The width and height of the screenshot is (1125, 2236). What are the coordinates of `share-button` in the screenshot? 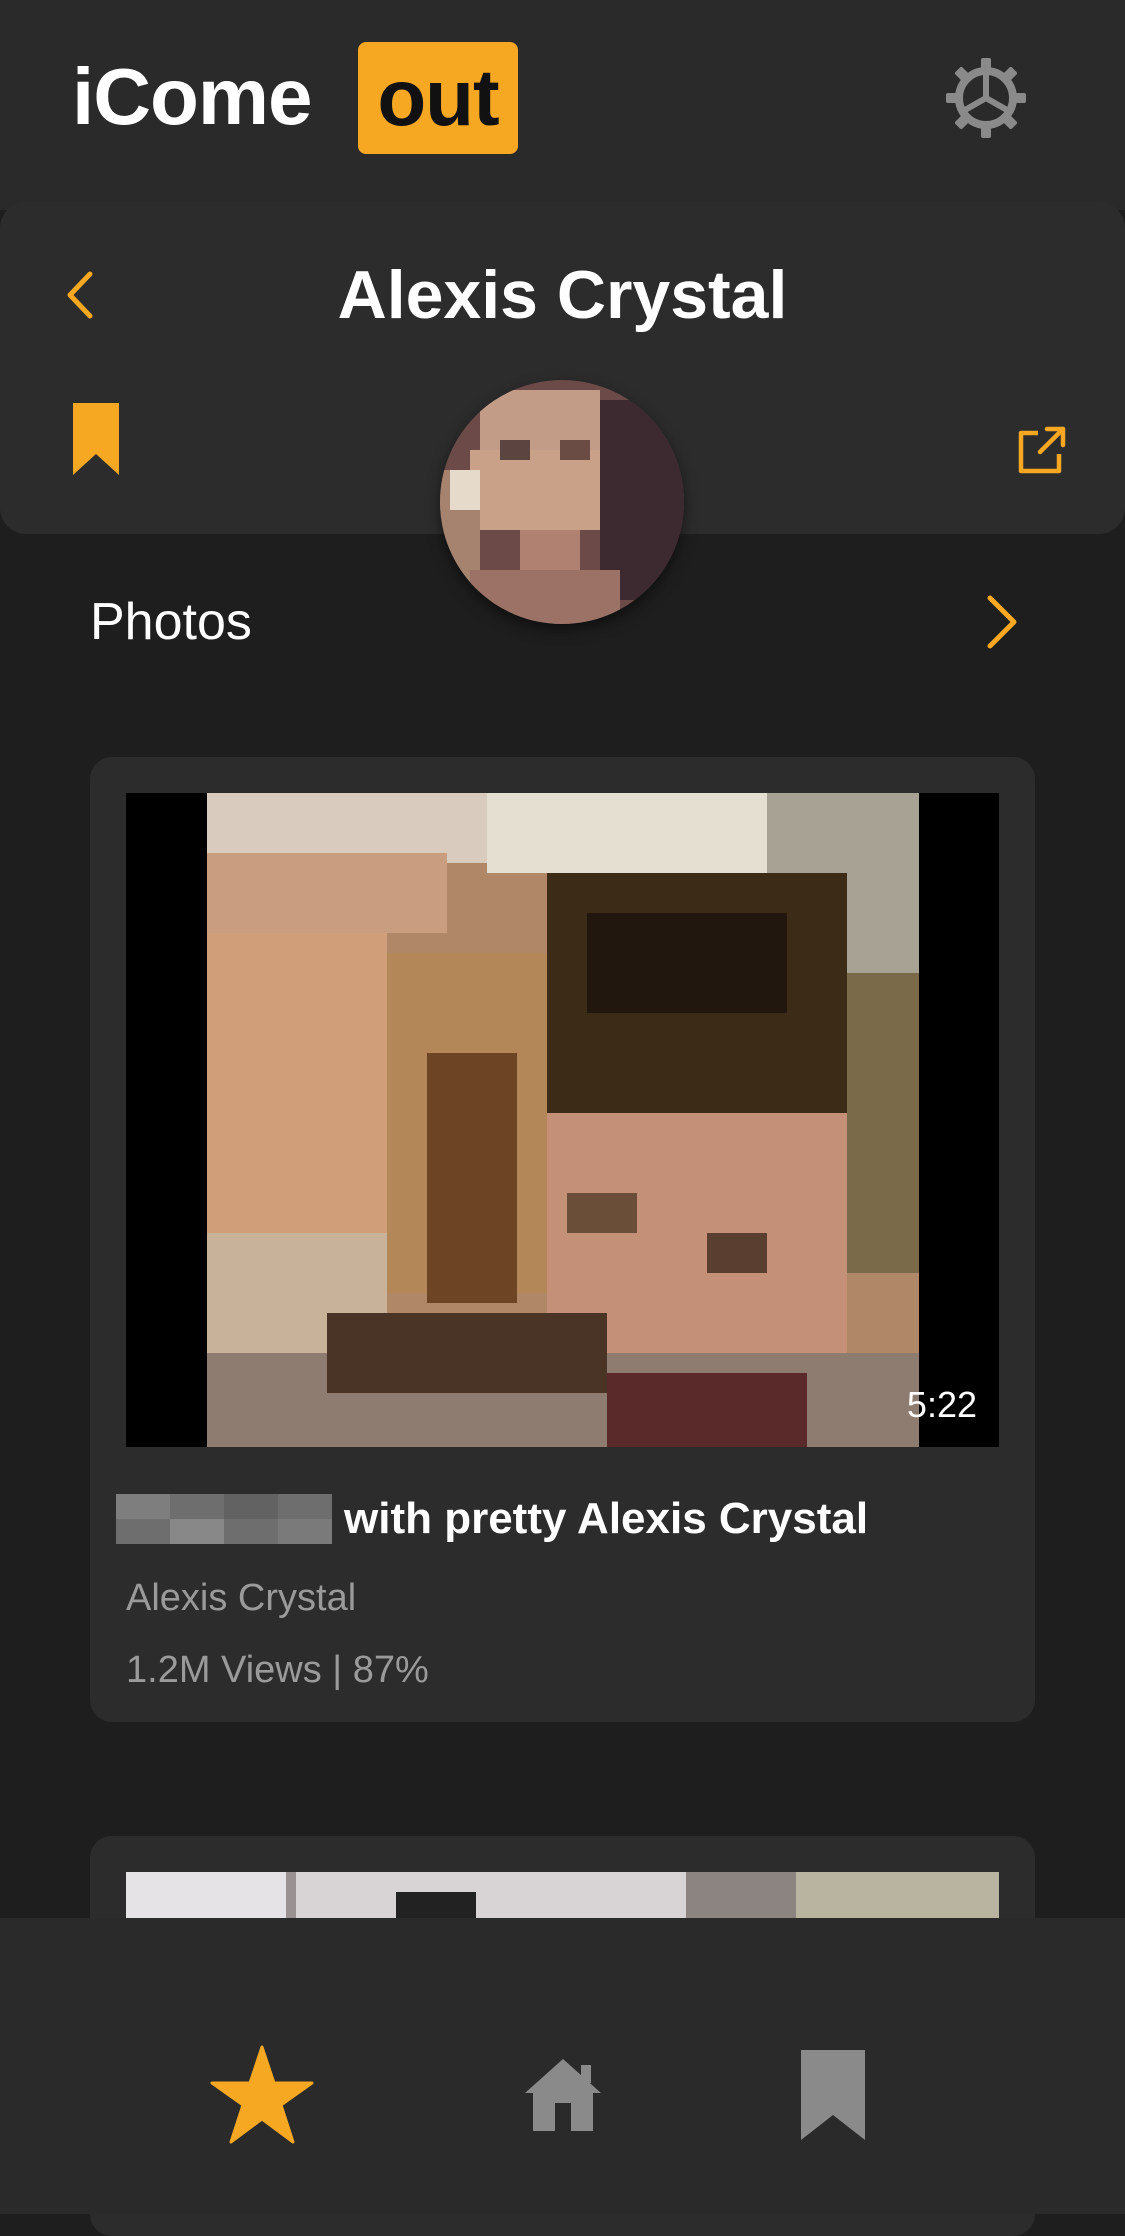 It's located at (1042, 450).